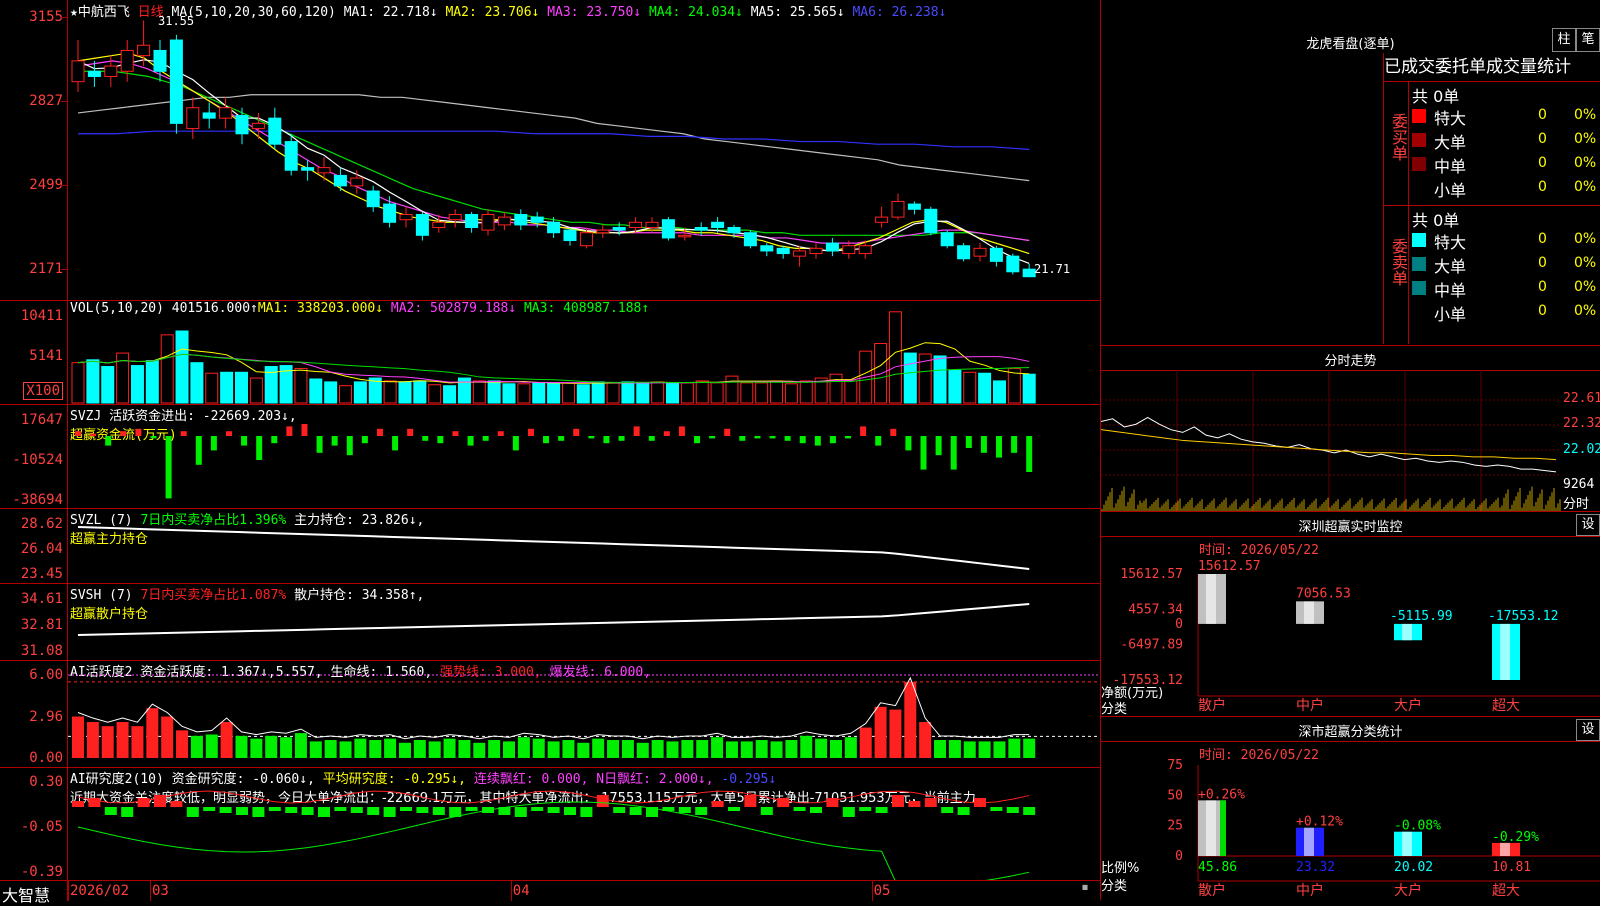  I want to click on ma-line-blue, so click(554, 140).